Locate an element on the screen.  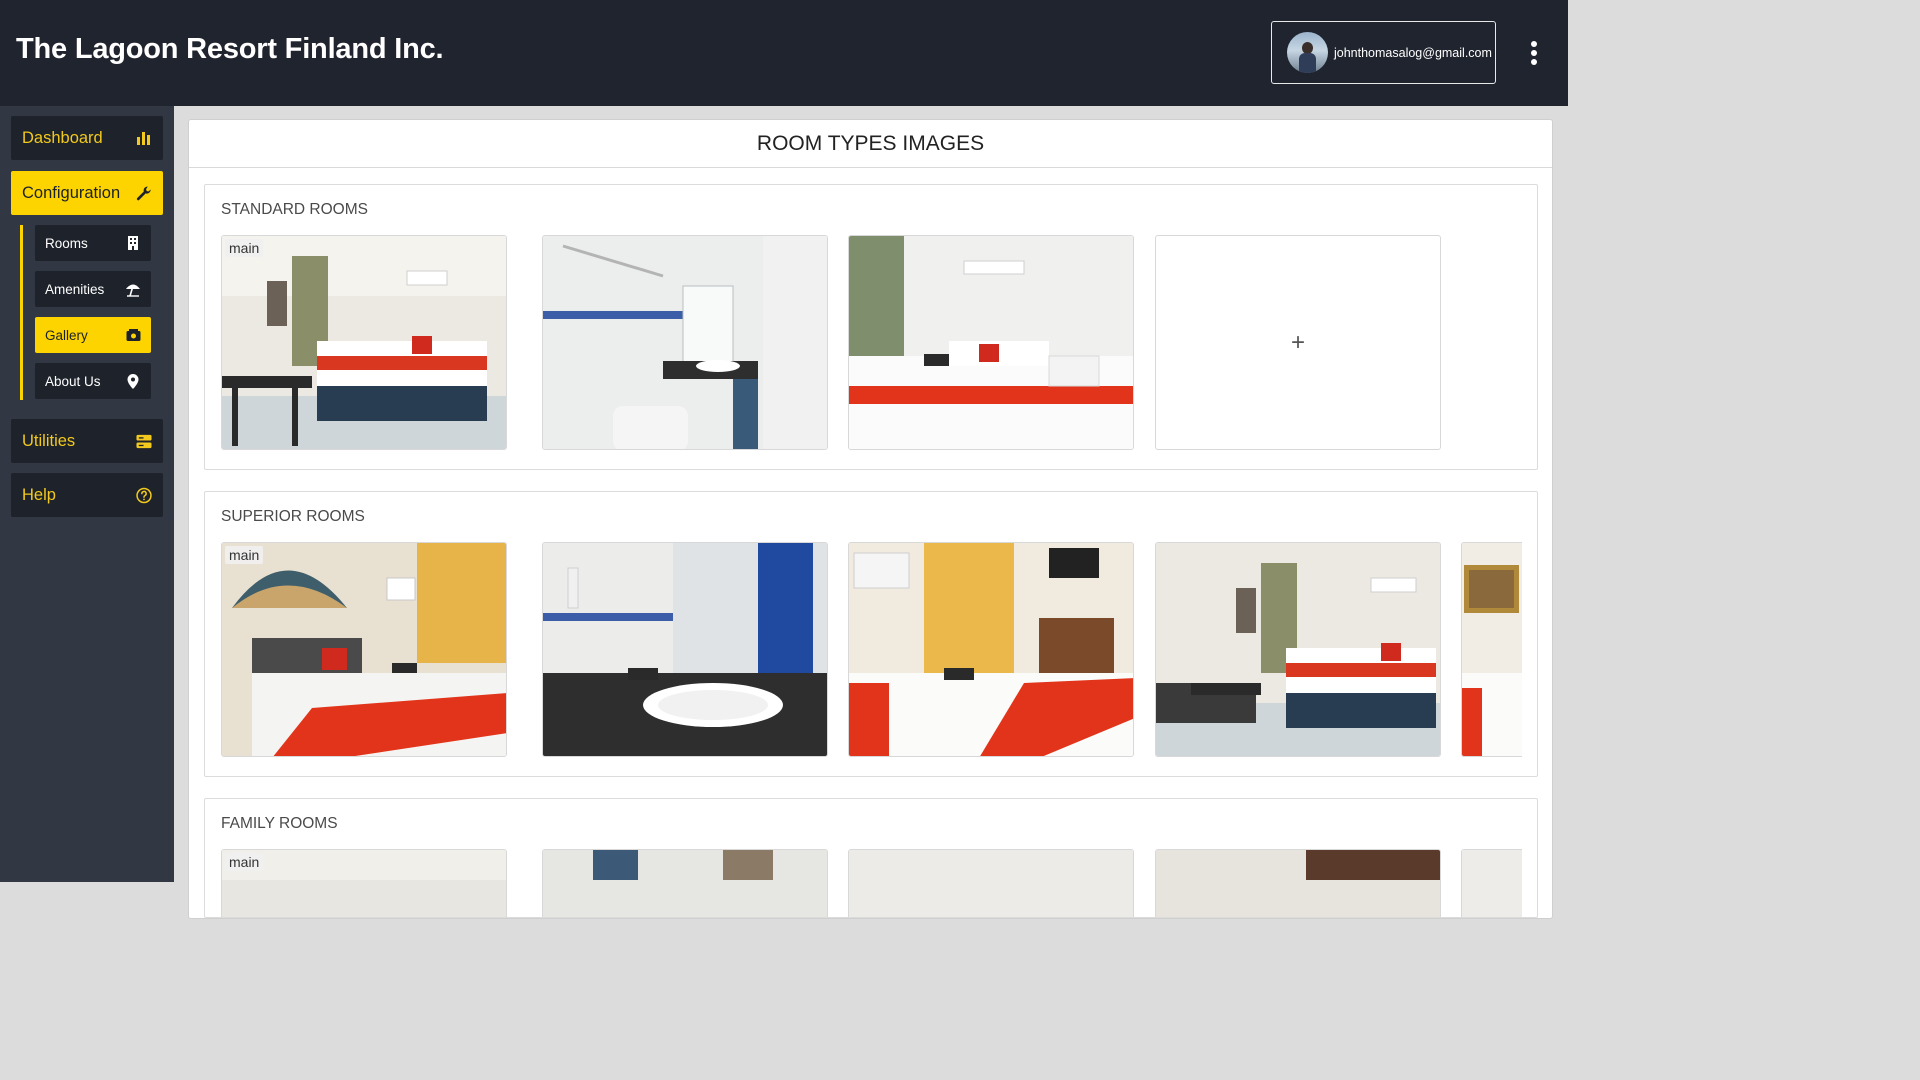
bar-chart-icon is located at coordinates (144, 138).